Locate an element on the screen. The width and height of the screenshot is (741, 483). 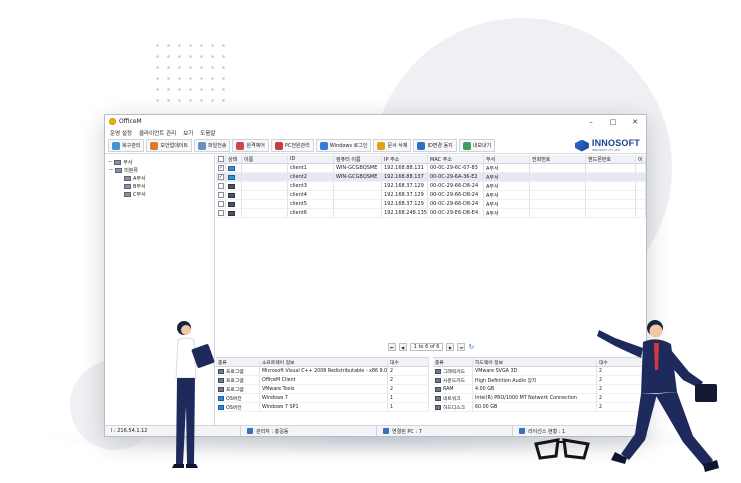
maximize-button: □ is located at coordinates (613, 122).